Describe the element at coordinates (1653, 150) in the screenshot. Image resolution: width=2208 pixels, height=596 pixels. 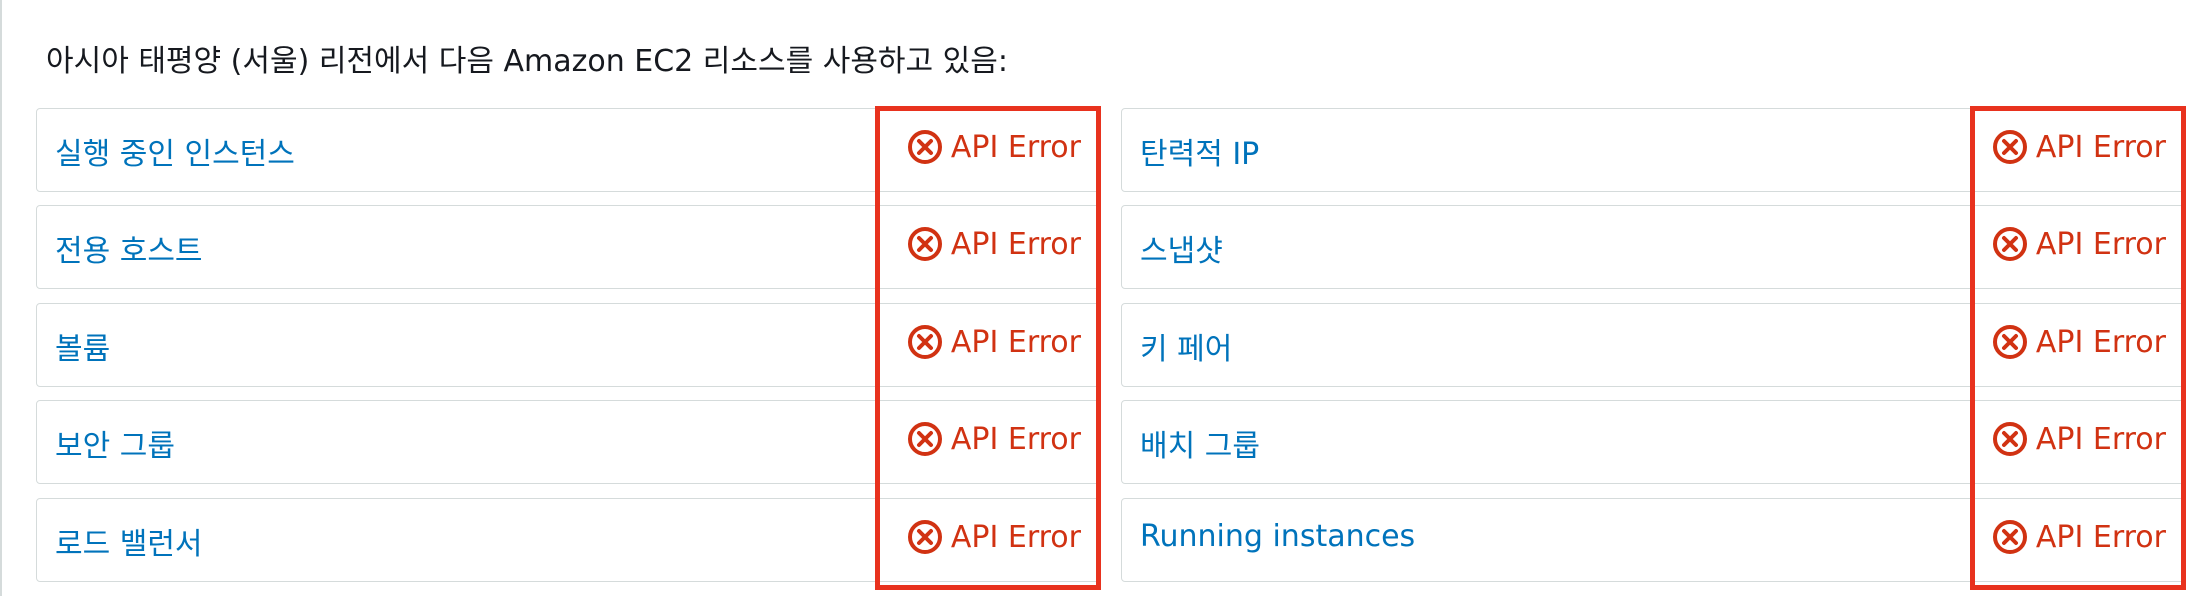
I see `resource-card-elastic-ips: 탄력적 IP API Error` at that location.